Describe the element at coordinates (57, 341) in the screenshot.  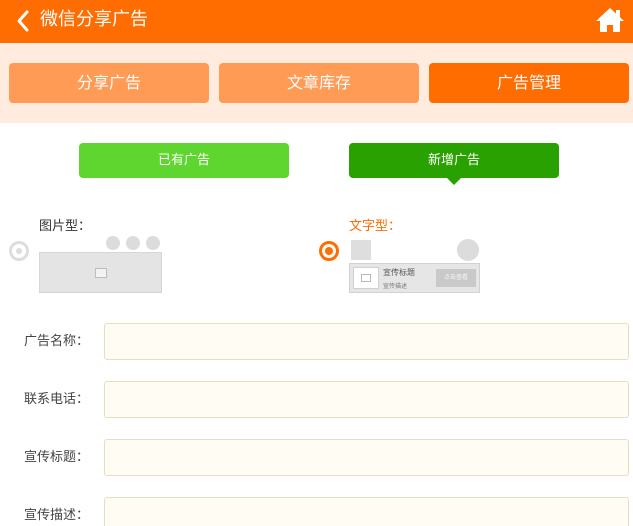
I see `ad-name-label: 广告名称：` at that location.